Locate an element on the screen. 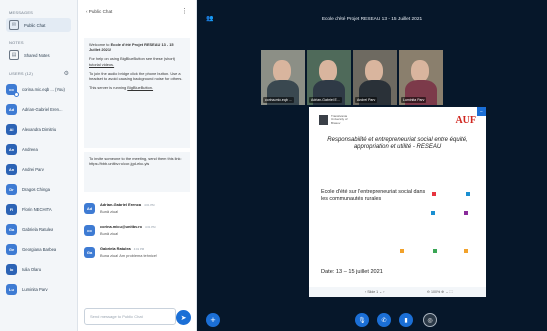 The height and width of the screenshot is (331, 547). presentation-toolbar: ‹ Slide 1 ⌄ › ⊖ 100% ⊕ ↔ ⛶ is located at coordinates (397, 292).